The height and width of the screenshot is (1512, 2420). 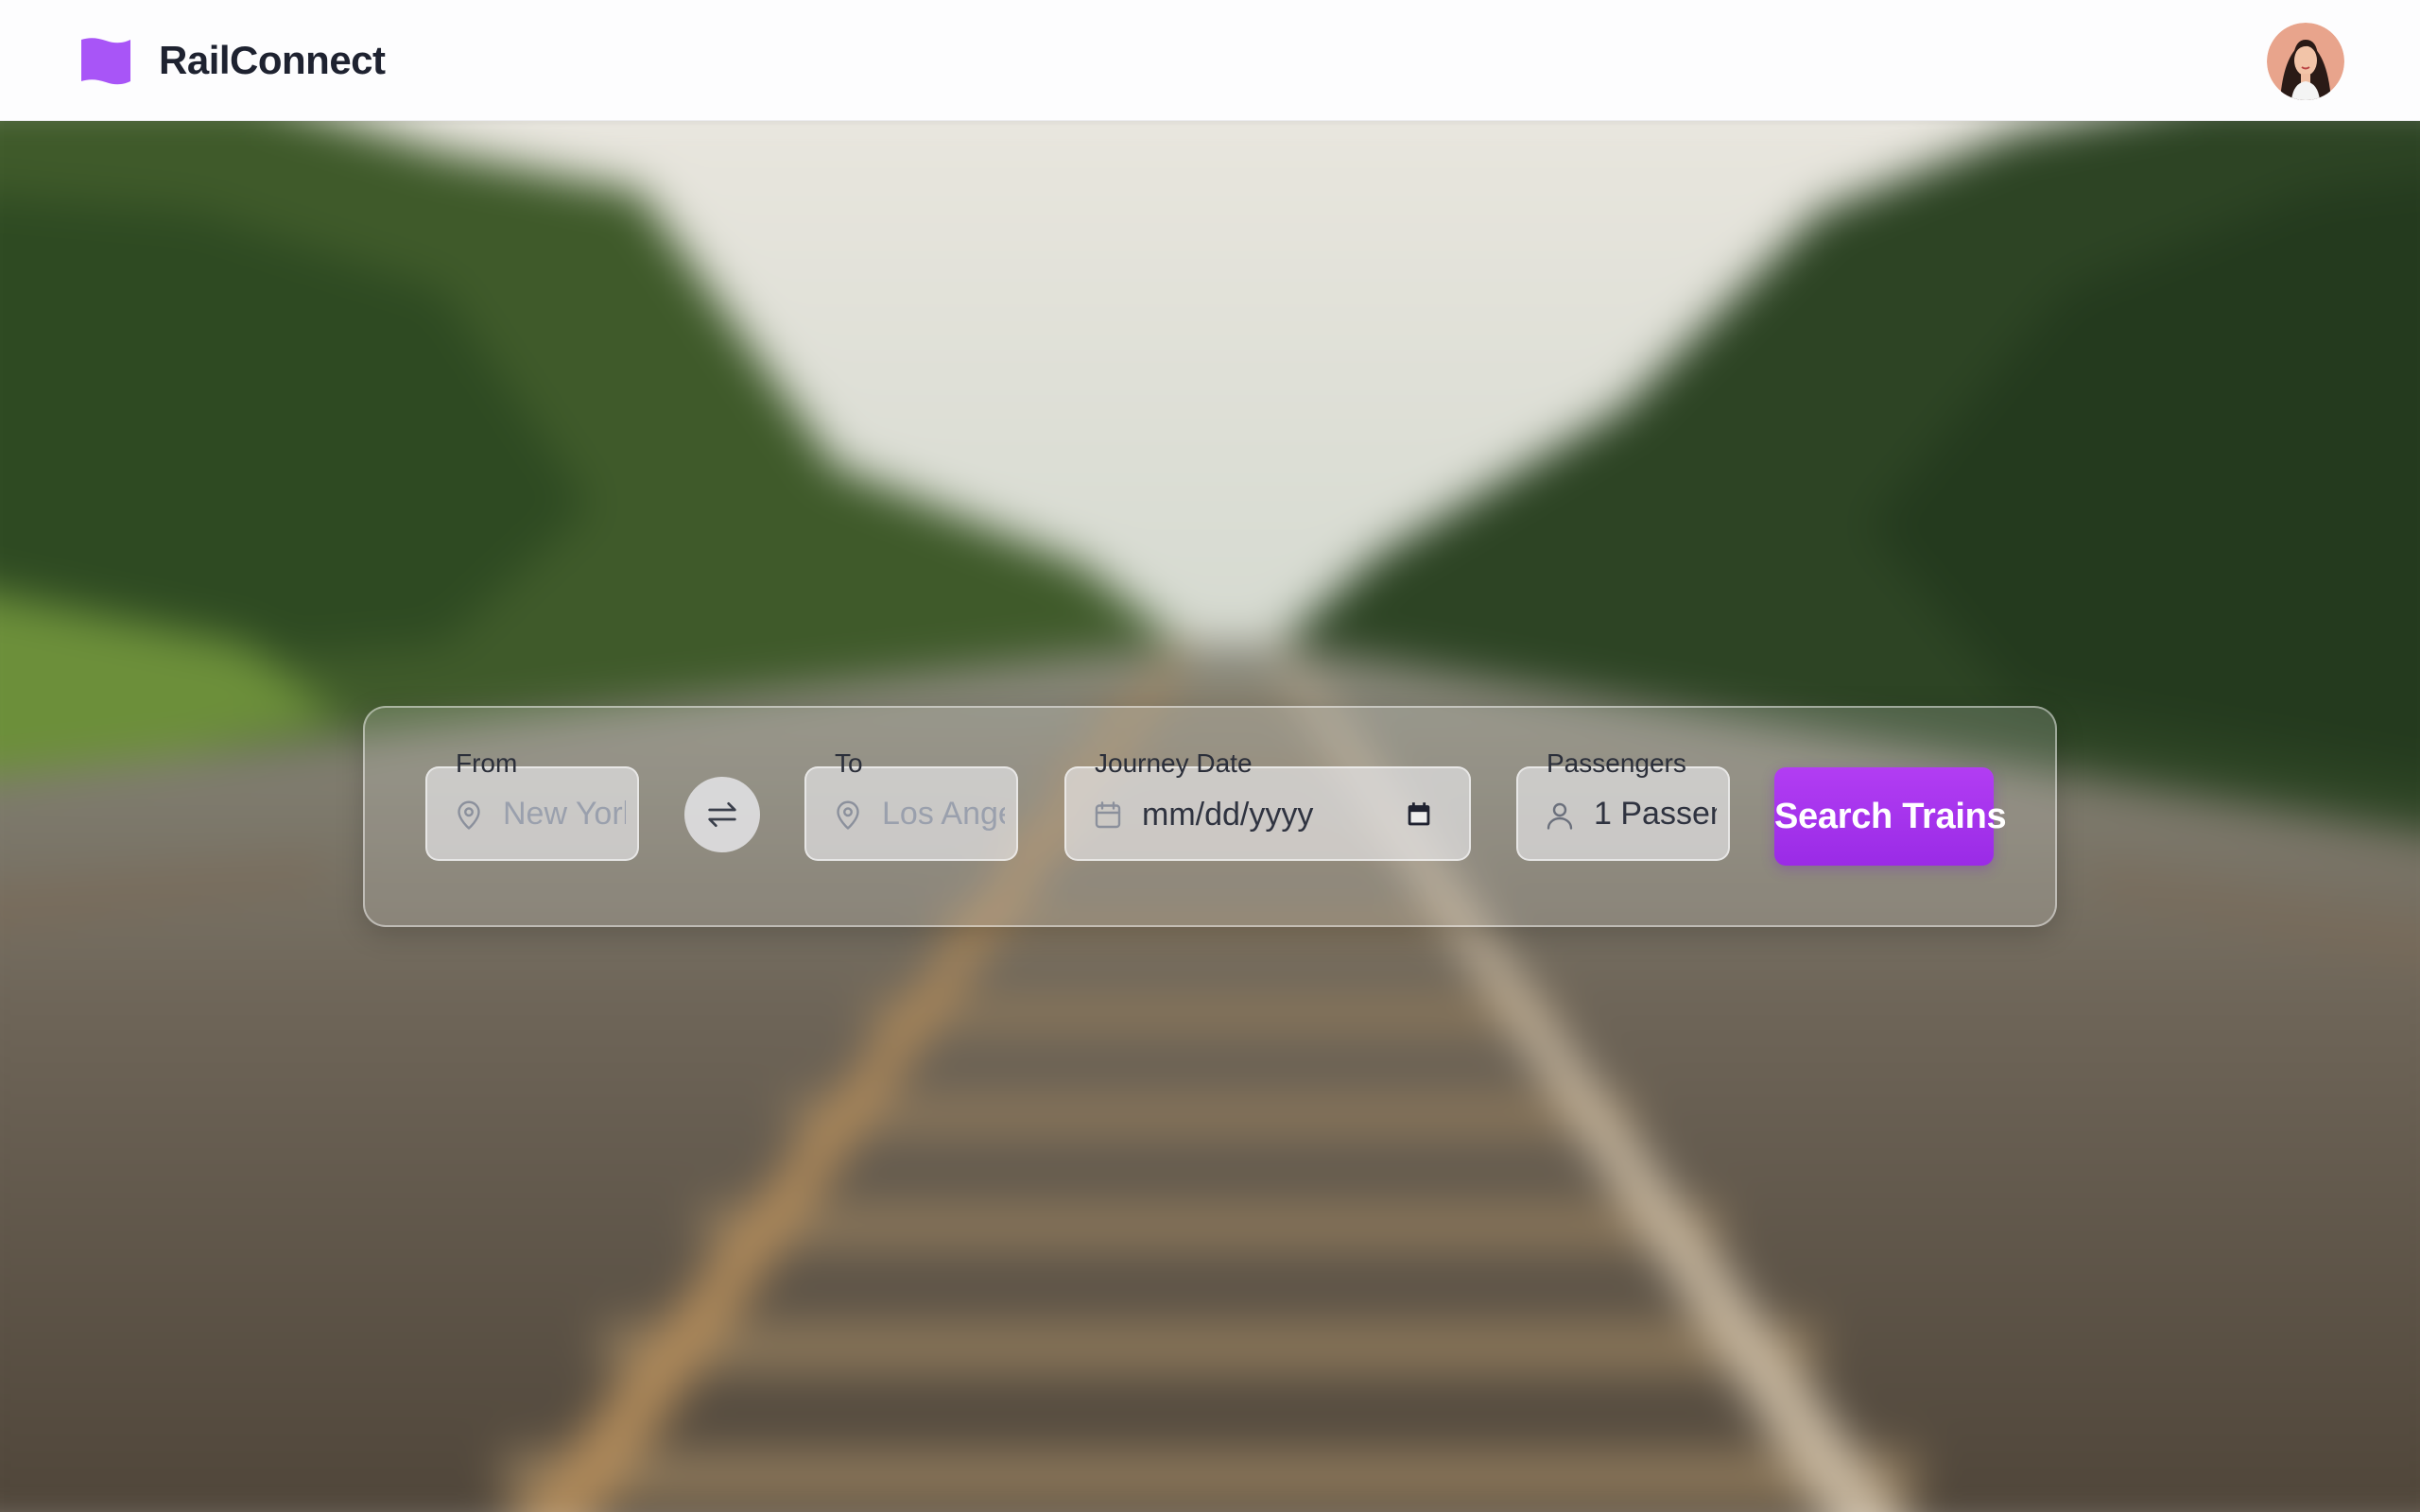 What do you see at coordinates (1108, 815) in the screenshot?
I see `calendar-icon` at bounding box center [1108, 815].